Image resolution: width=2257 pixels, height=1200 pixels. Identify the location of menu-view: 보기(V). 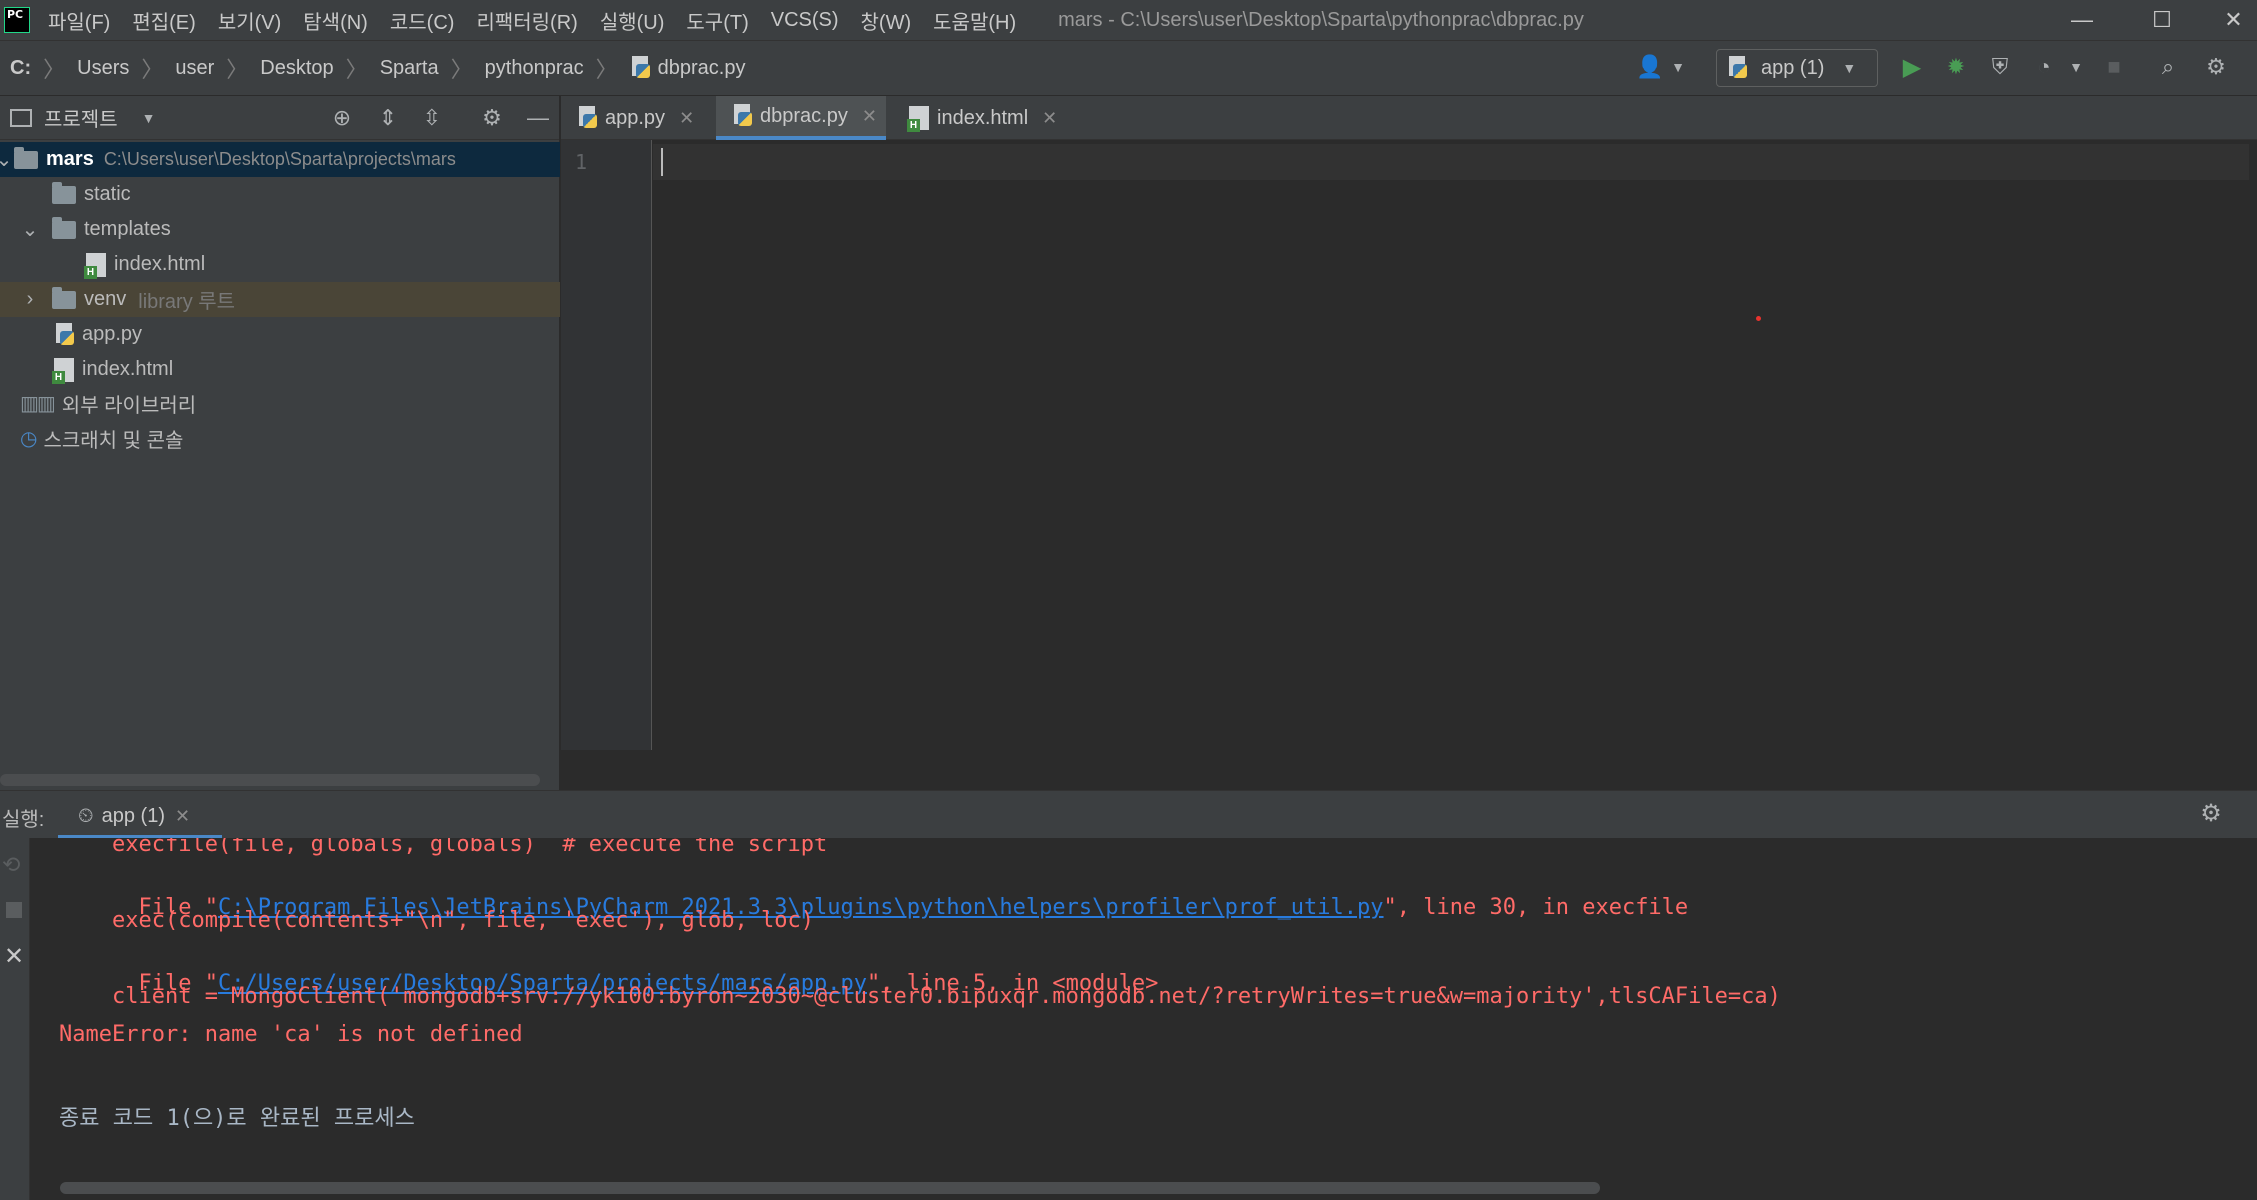
(249, 20).